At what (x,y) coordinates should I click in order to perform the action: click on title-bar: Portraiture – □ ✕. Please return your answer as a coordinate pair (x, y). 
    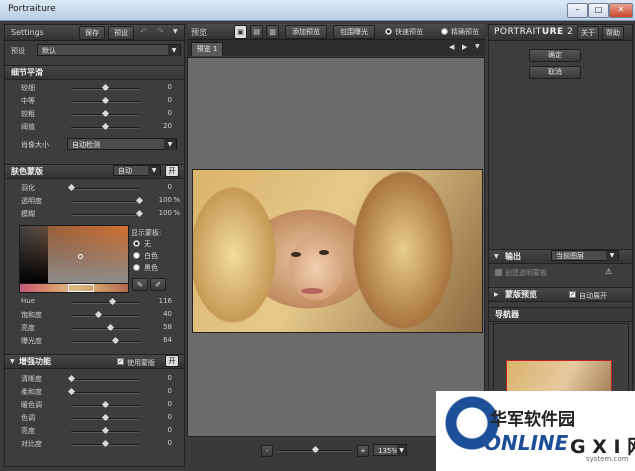
    Looking at the image, I should click on (317, 10).